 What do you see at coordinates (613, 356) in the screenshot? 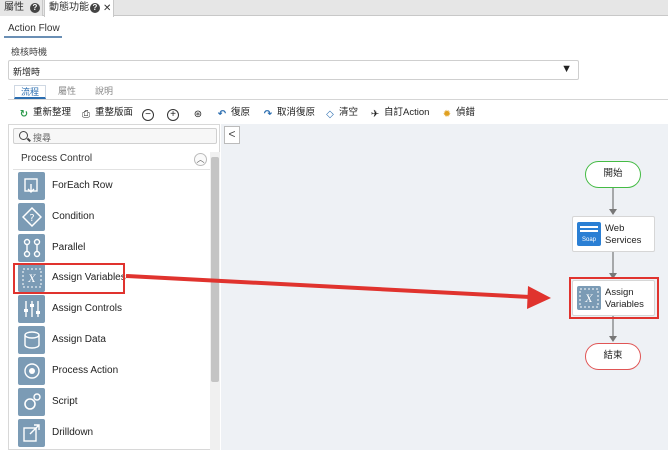
I see `flow-end-node: 結束` at bounding box center [613, 356].